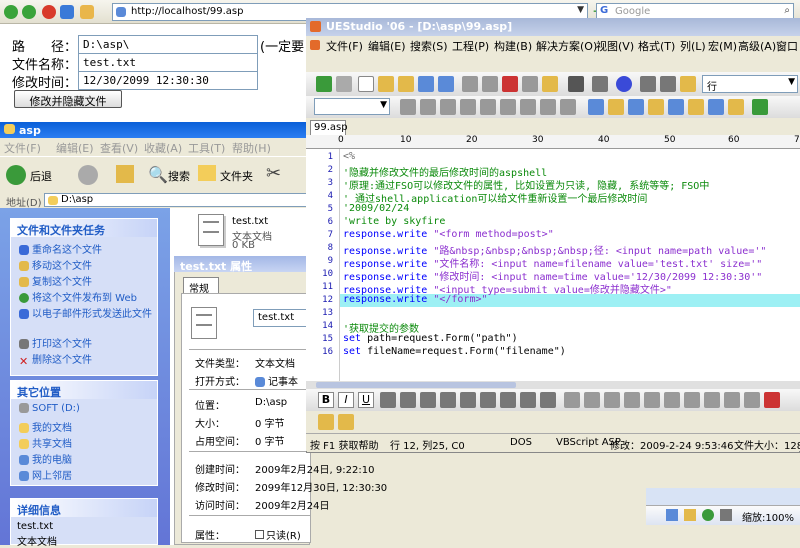  What do you see at coordinates (22, 148) in the screenshot?
I see `menu-file: 文件(F)` at bounding box center [22, 148].